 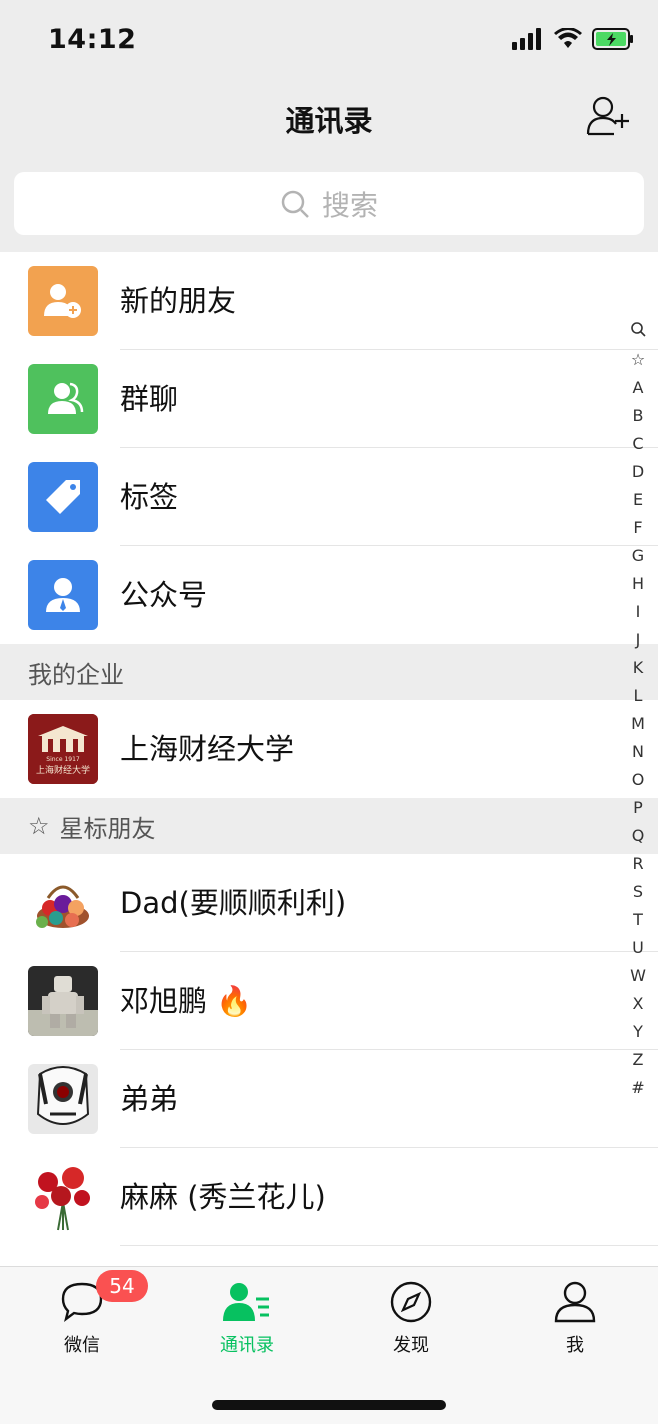 I want to click on index-letter: A, so click(x=638, y=388).